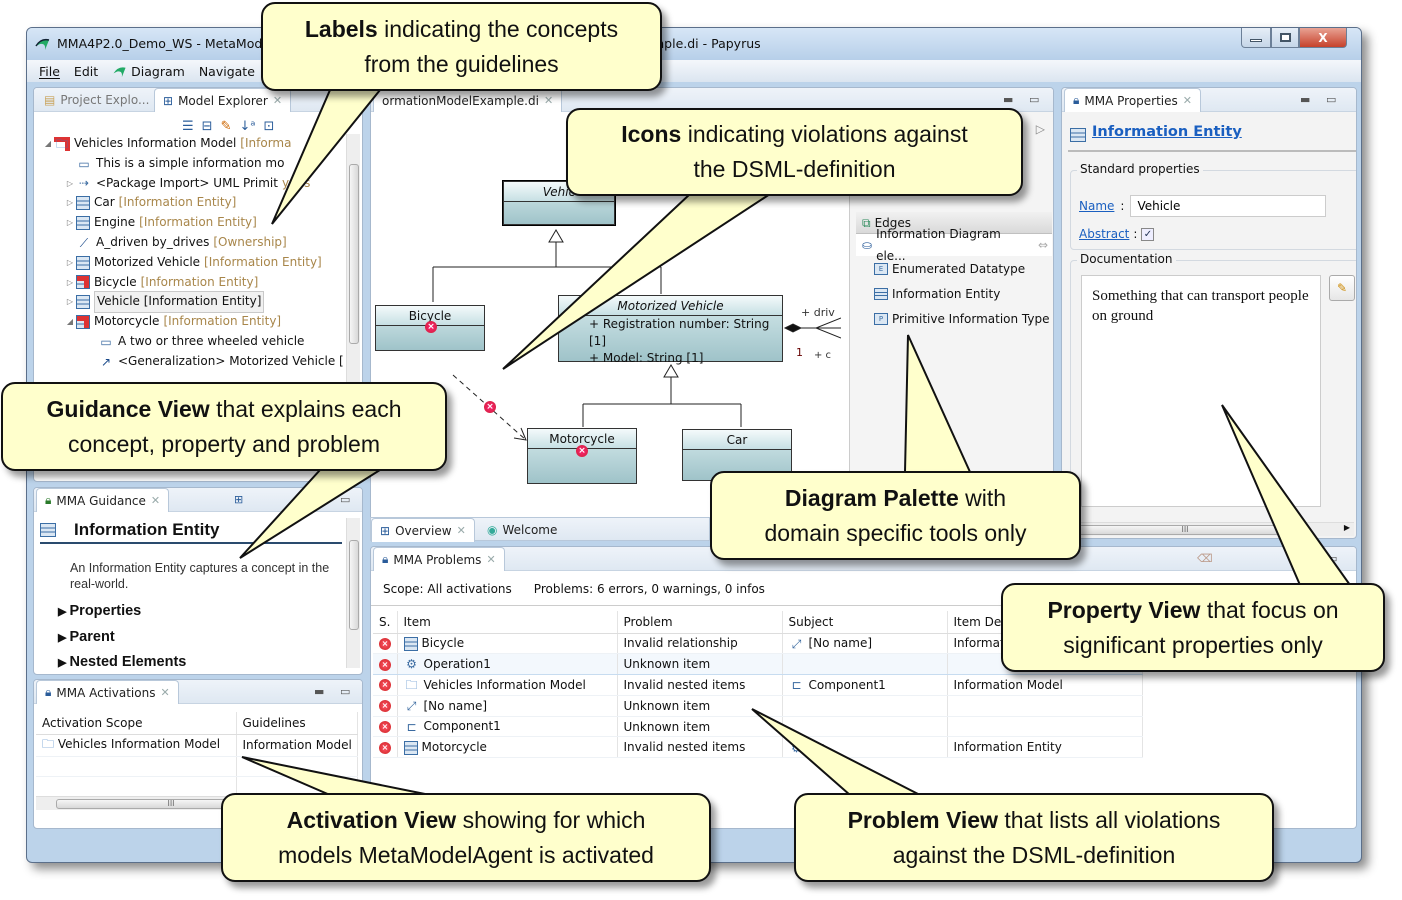 The image size is (1402, 900). I want to click on link-editor-icon: ⊟, so click(207, 126).